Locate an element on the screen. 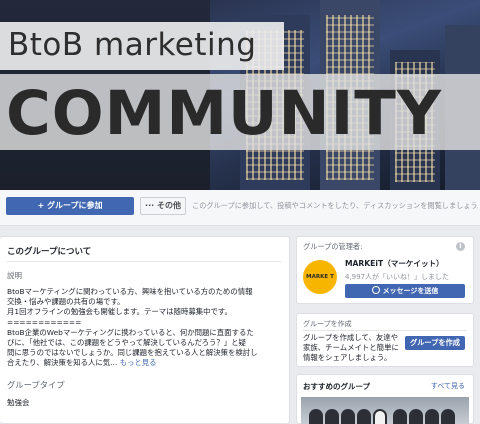 This screenshot has height=424, width=480. send-message-button: メッセージを送信 is located at coordinates (405, 291).